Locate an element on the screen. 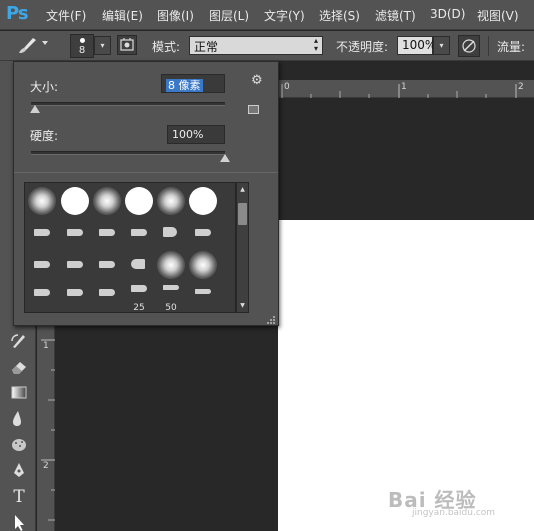 This screenshot has height=531, width=534. mode-label: 模式: is located at coordinates (166, 47).